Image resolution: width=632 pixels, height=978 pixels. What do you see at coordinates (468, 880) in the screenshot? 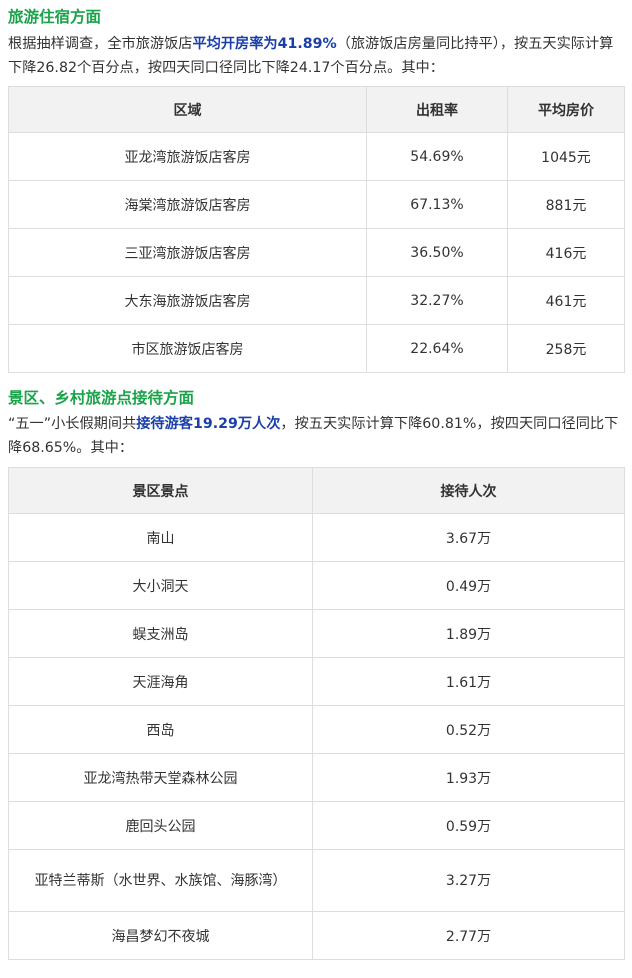
I see `visits-cell: 3.27万` at bounding box center [468, 880].